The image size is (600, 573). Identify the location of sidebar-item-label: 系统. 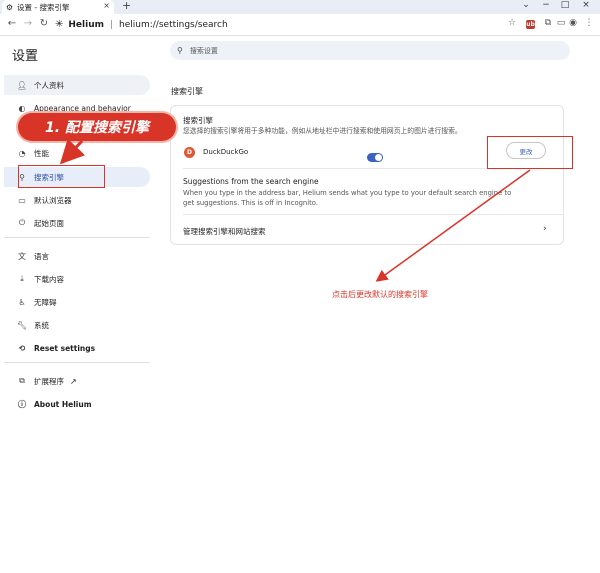
(41, 325).